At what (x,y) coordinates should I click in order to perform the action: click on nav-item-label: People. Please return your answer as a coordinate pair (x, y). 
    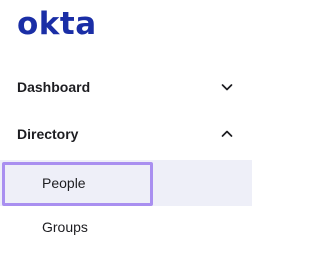
    Looking at the image, I should click on (64, 183).